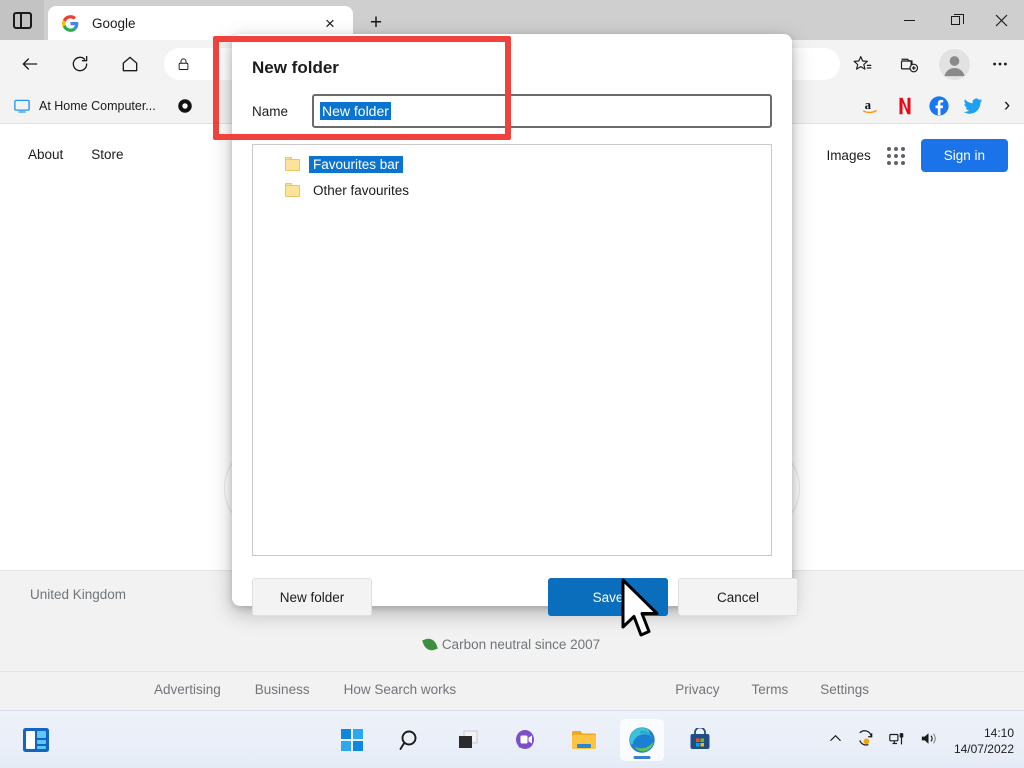 The height and width of the screenshot is (768, 1024). I want to click on favourite-item-dark-circle, so click(189, 106).